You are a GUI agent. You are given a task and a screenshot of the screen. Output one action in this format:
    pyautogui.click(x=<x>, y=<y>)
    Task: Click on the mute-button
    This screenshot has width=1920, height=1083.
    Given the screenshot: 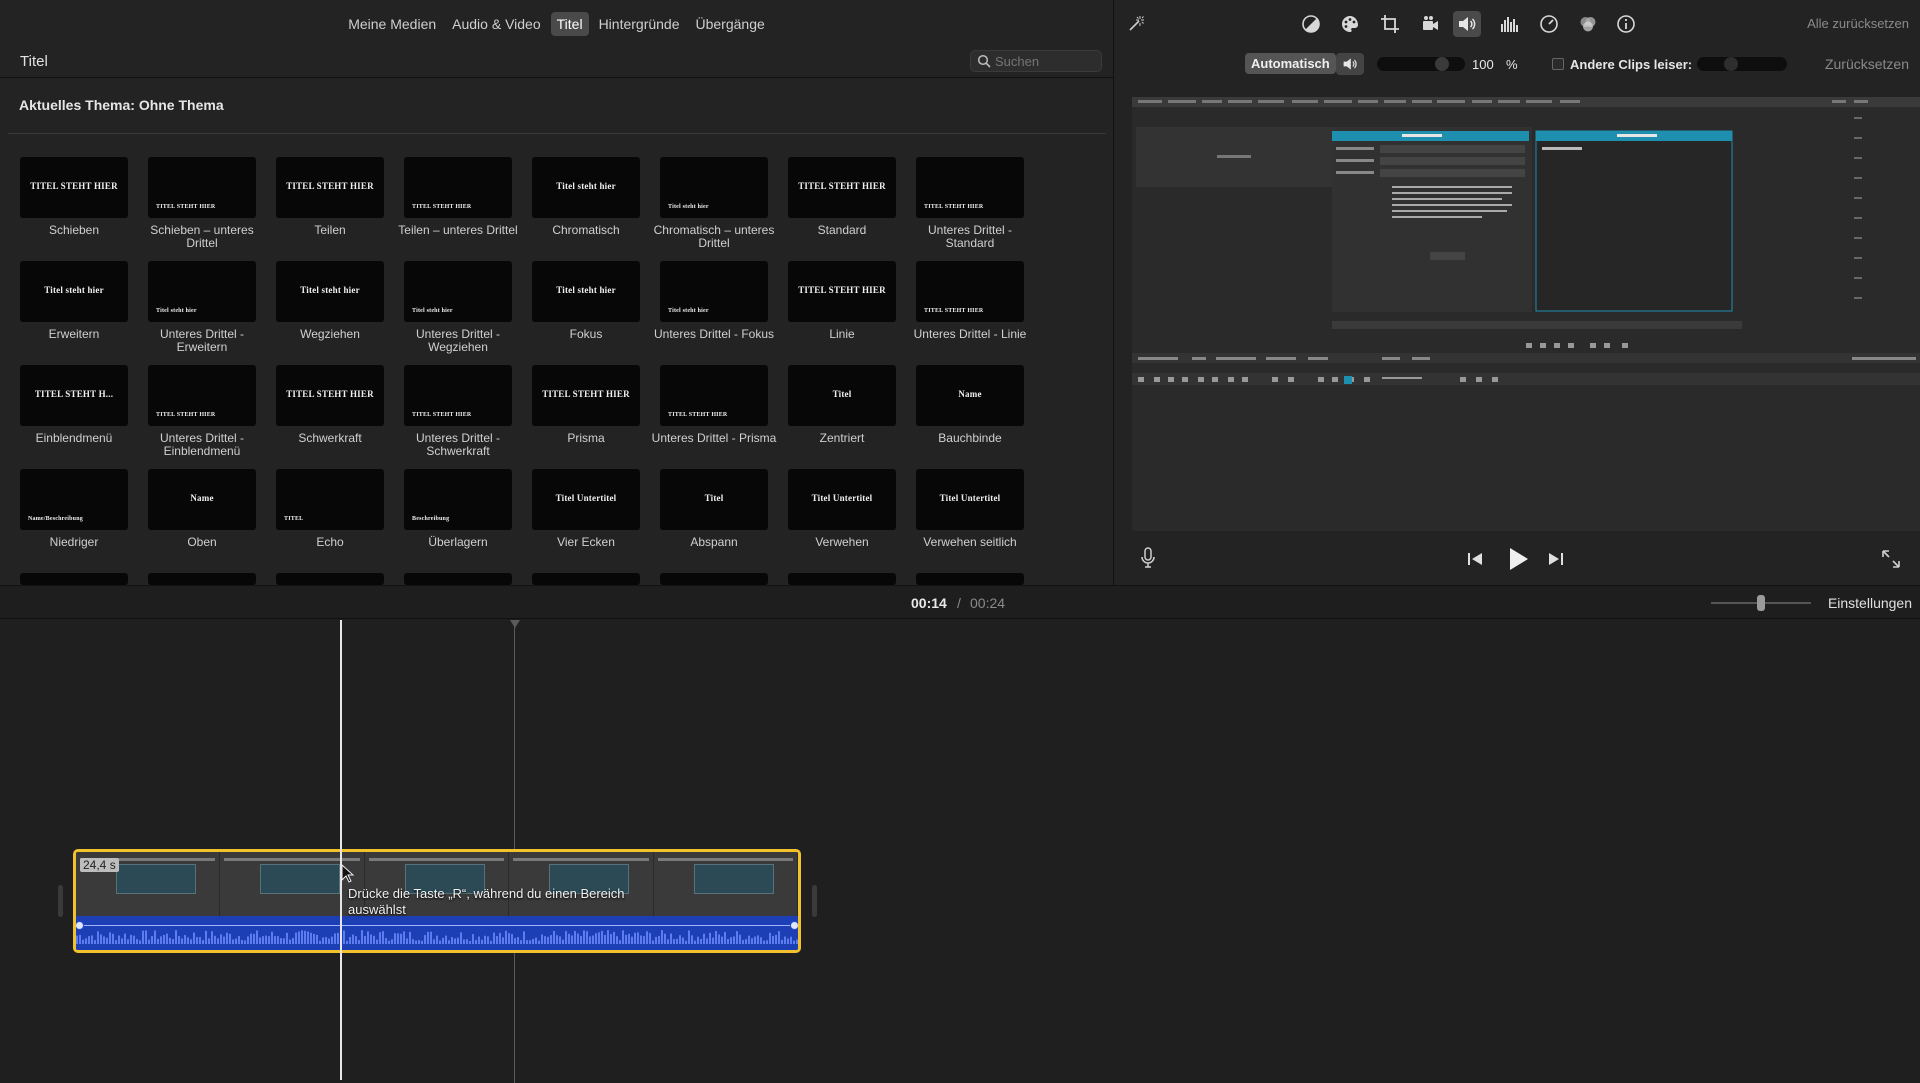 What is the action you would take?
    pyautogui.click(x=1350, y=64)
    